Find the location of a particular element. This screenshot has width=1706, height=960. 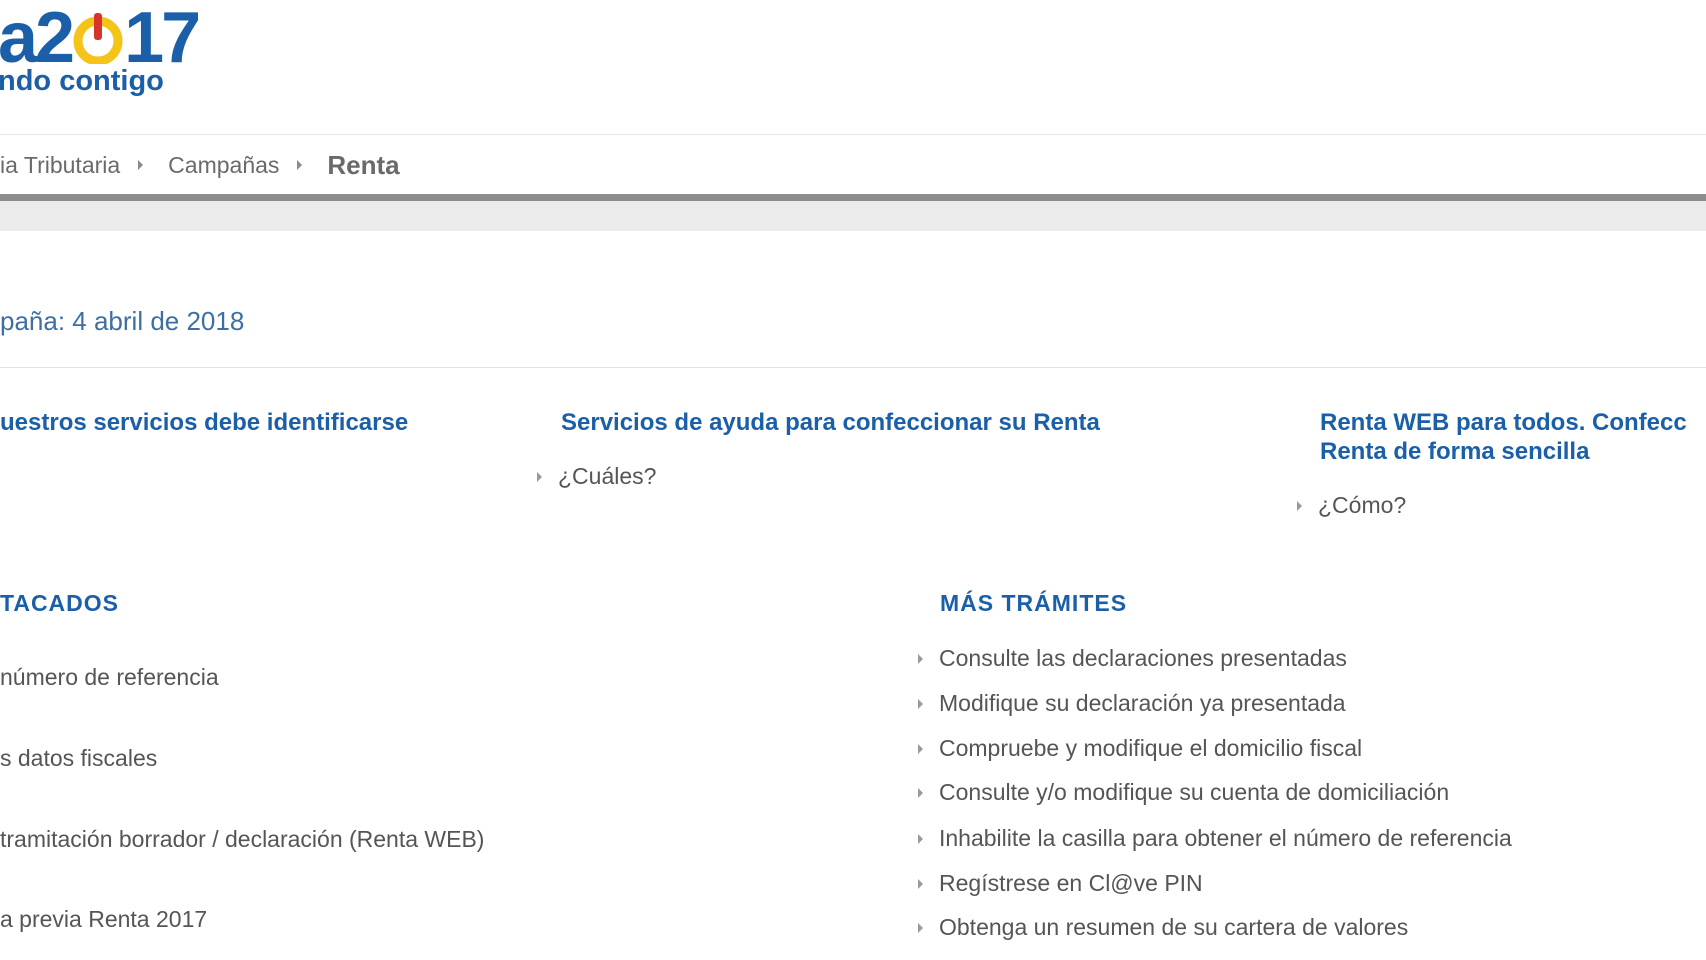

site-logo: a2 17 ndo contigo is located at coordinates (100, 55).